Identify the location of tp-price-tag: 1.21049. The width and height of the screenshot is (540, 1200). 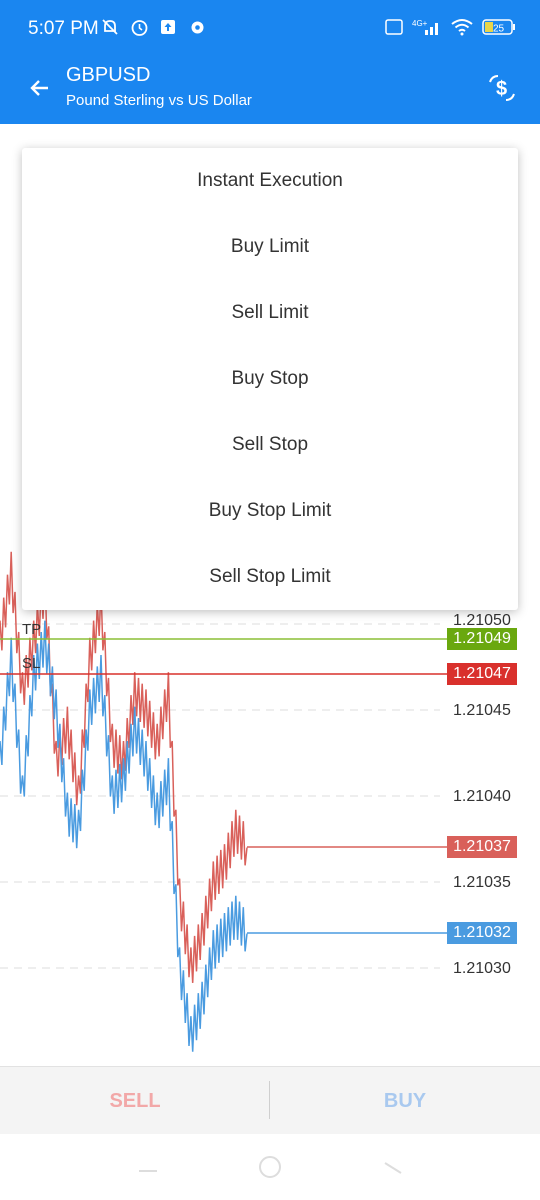
(482, 639).